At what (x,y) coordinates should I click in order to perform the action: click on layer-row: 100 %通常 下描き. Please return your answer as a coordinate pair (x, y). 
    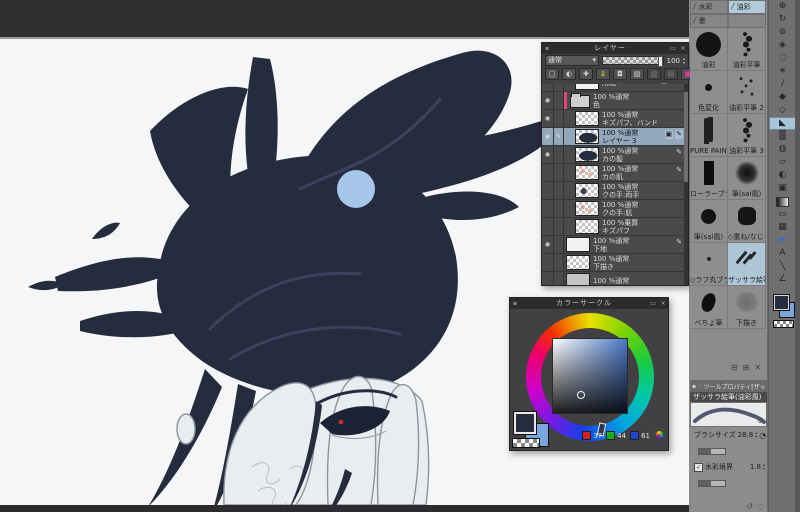
    Looking at the image, I should click on (615, 263).